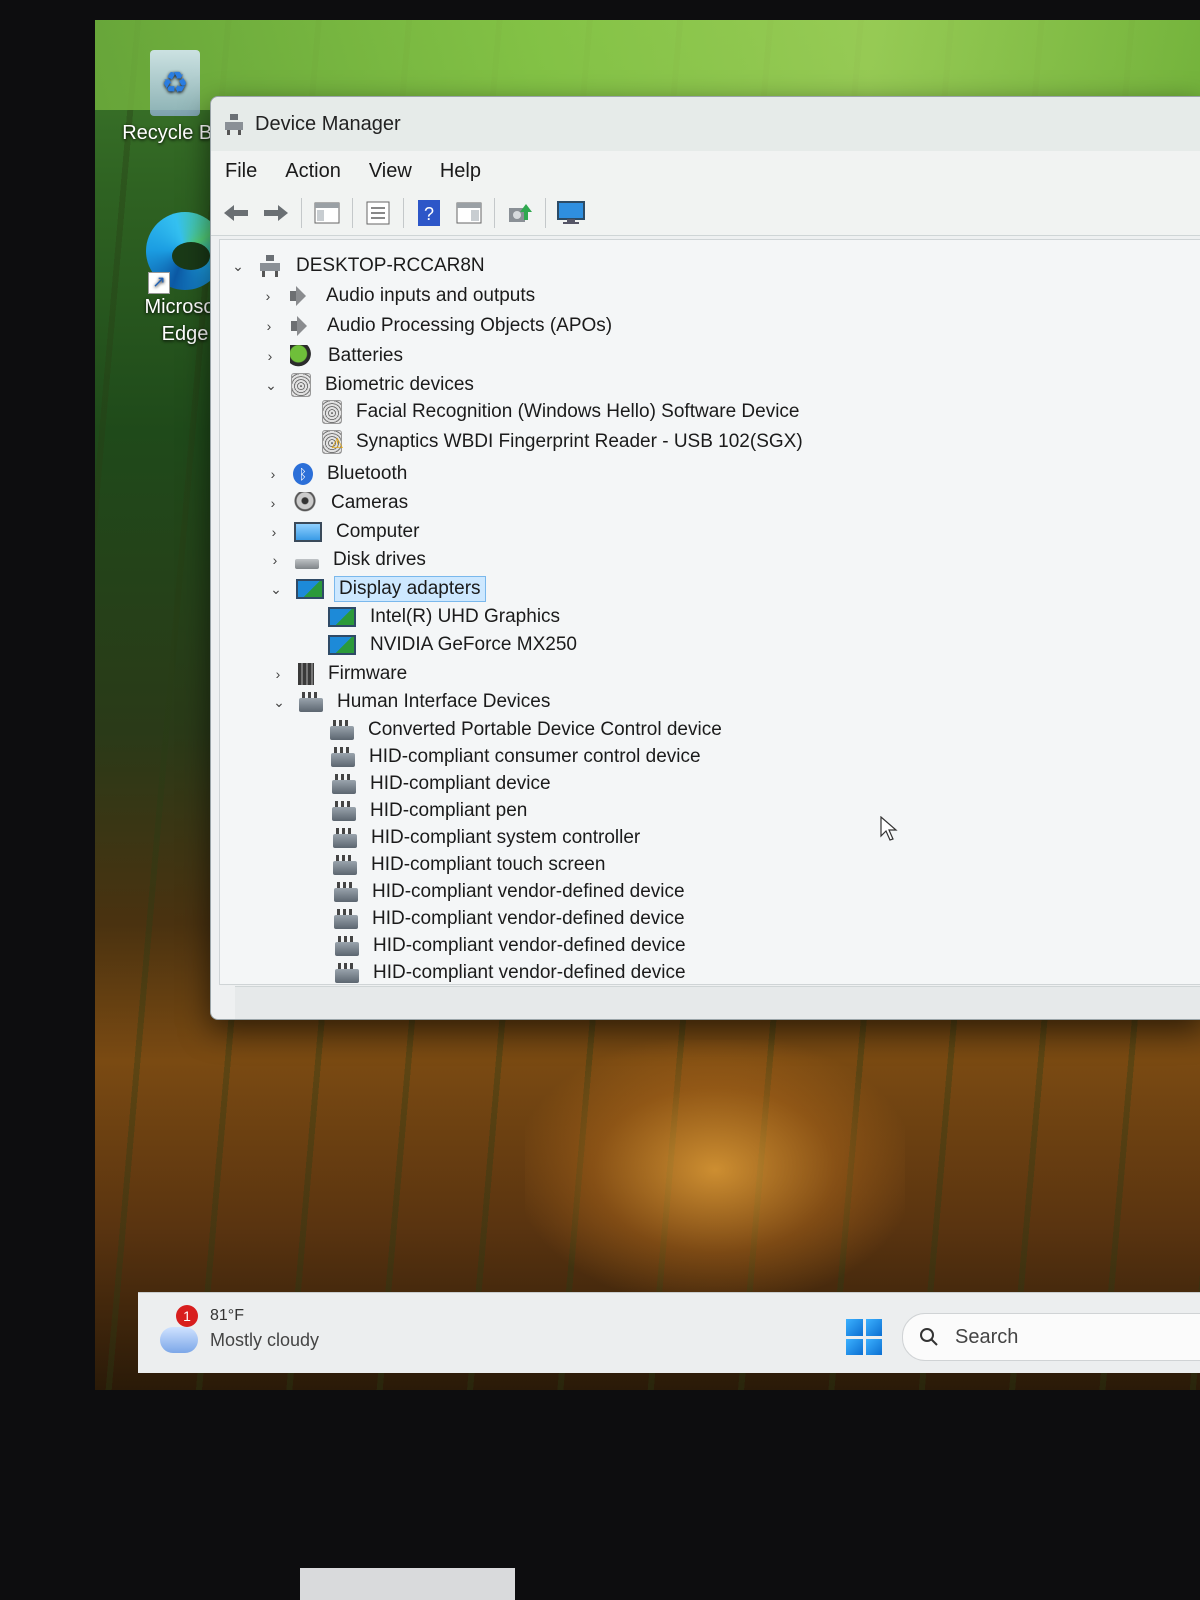 This screenshot has width=1200, height=1600. What do you see at coordinates (669, 1332) in the screenshot?
I see `taskbar: 1 81°F Mostly cloudy Search` at bounding box center [669, 1332].